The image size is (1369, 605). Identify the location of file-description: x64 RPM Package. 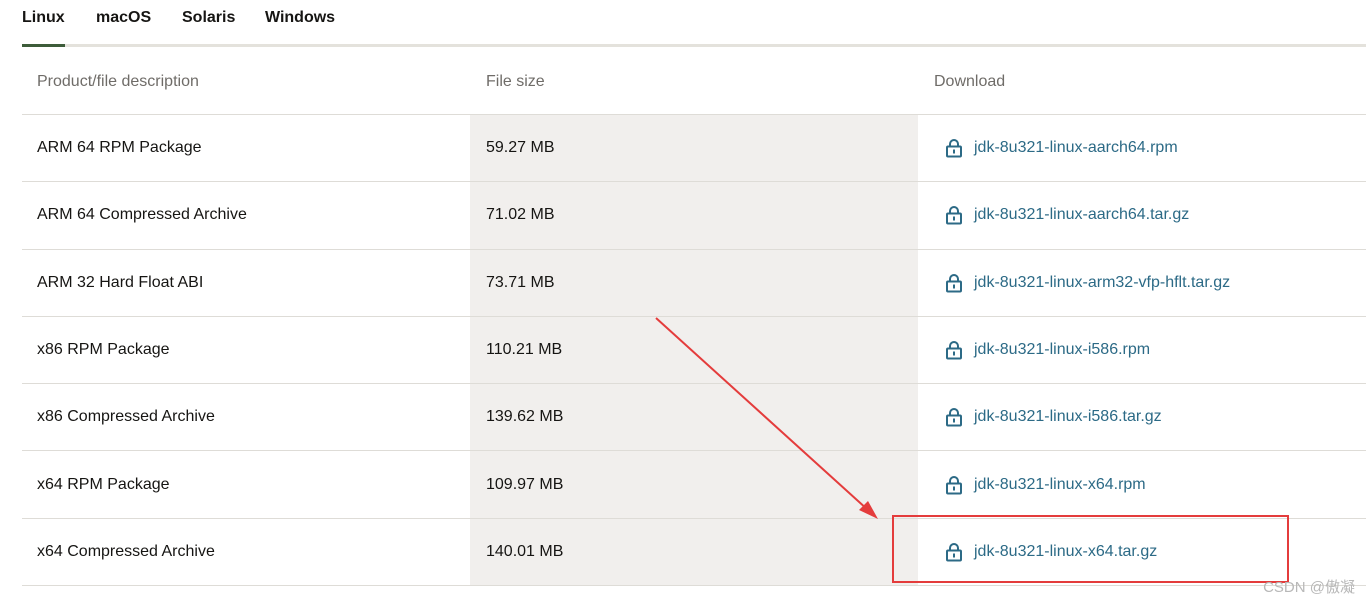
(103, 484).